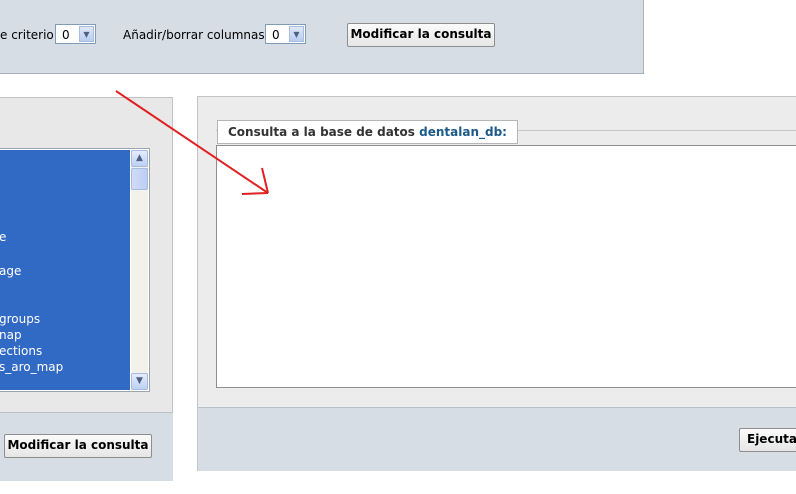 The image size is (796, 494). Describe the element at coordinates (192, 142) in the screenshot. I see `annotation-arrow` at that location.